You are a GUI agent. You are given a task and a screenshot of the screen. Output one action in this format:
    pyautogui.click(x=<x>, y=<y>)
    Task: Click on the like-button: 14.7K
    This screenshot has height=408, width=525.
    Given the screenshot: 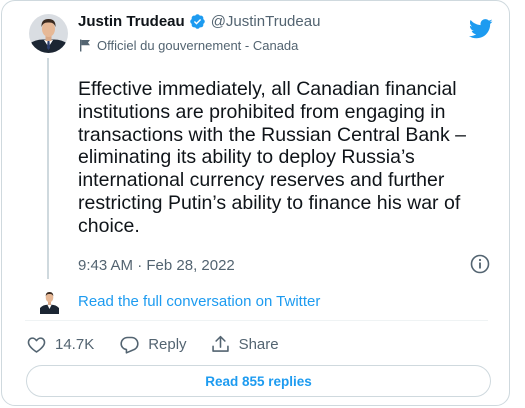 What is the action you would take?
    pyautogui.click(x=60, y=344)
    